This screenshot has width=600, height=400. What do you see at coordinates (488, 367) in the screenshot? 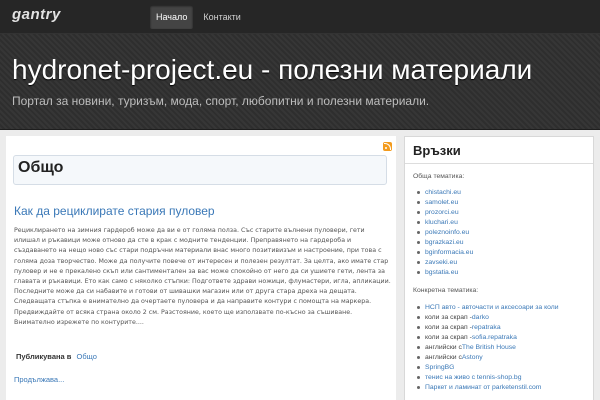
I see `list-item: SpringBG` at bounding box center [488, 367].